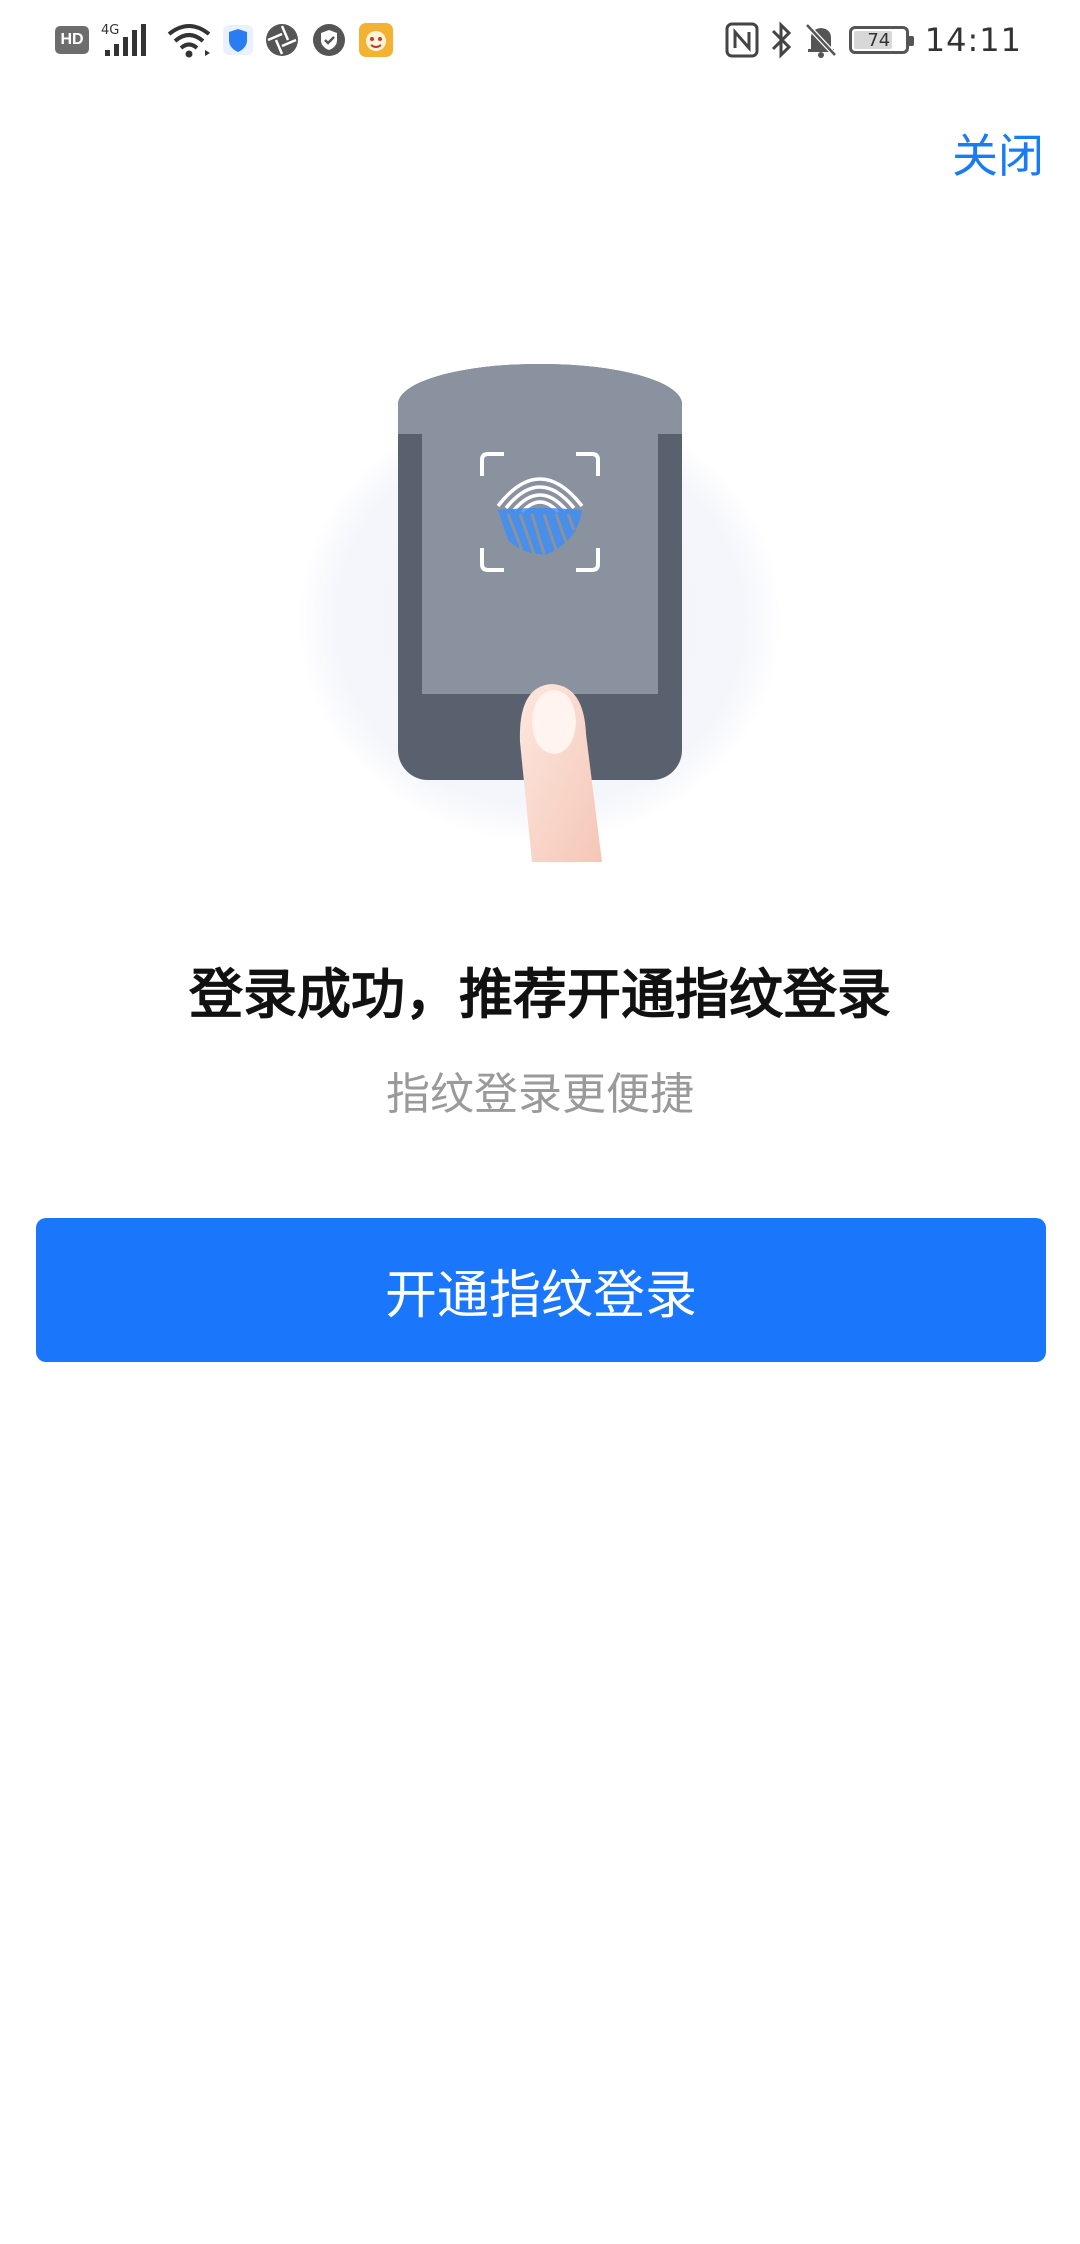 The height and width of the screenshot is (2244, 1080). What do you see at coordinates (560, 773) in the screenshot?
I see `finger-illustration` at bounding box center [560, 773].